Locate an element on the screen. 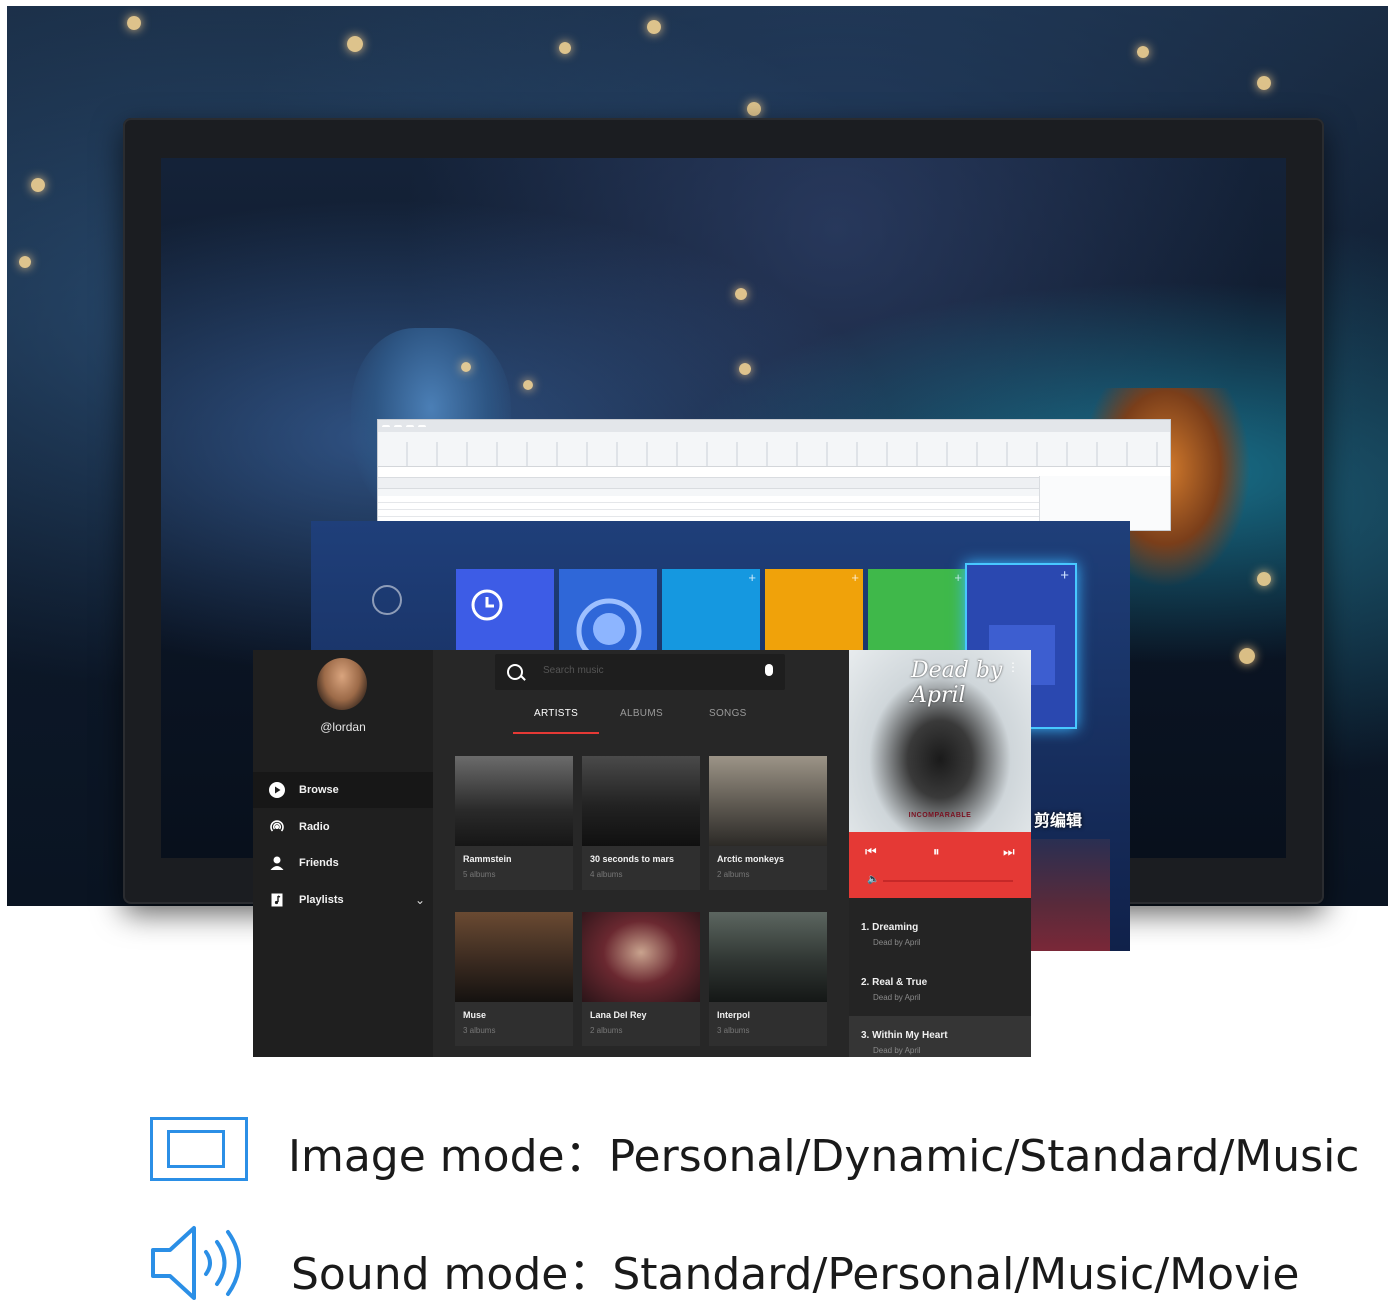 Image resolution: width=1394 pixels, height=1302 pixels. tab-bar: ARTISTS ALBUMS SONGS is located at coordinates (641, 718).